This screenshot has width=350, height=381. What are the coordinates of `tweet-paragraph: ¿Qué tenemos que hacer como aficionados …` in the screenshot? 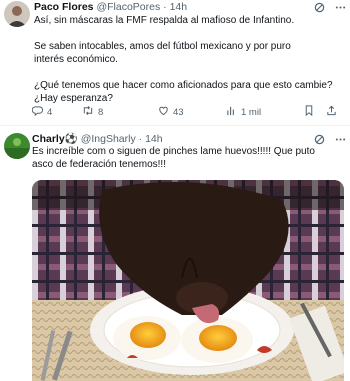 It's located at (183, 92).